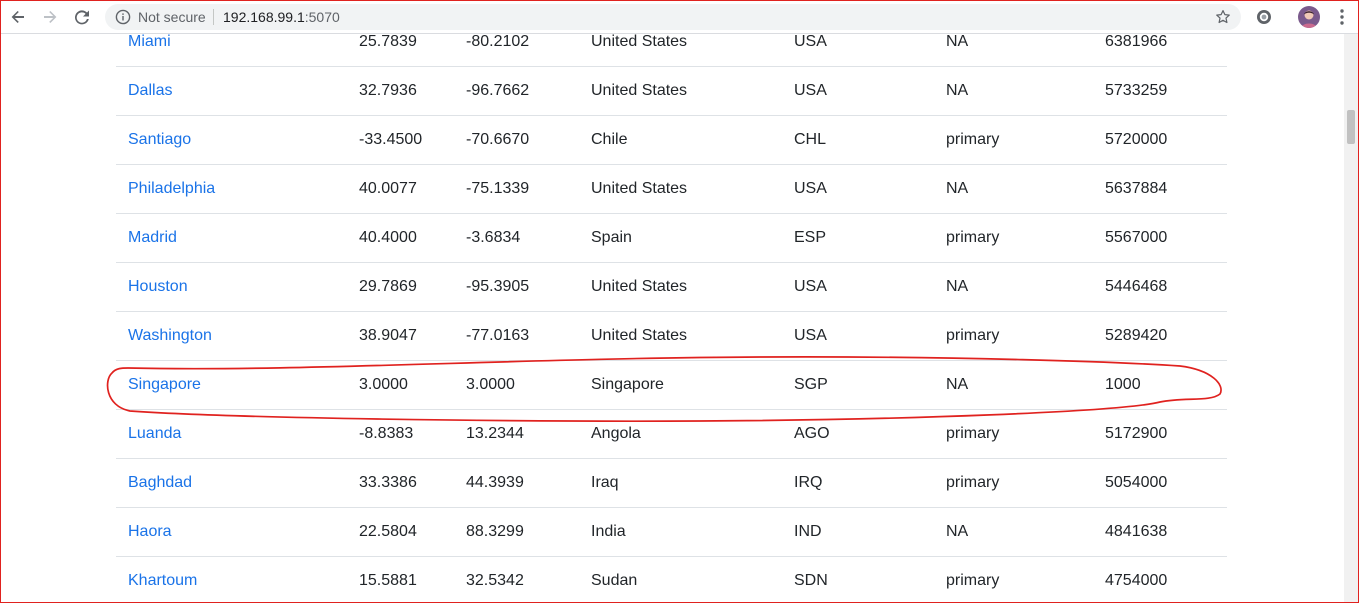  Describe the element at coordinates (164, 385) in the screenshot. I see `city-link: Singapore` at that location.